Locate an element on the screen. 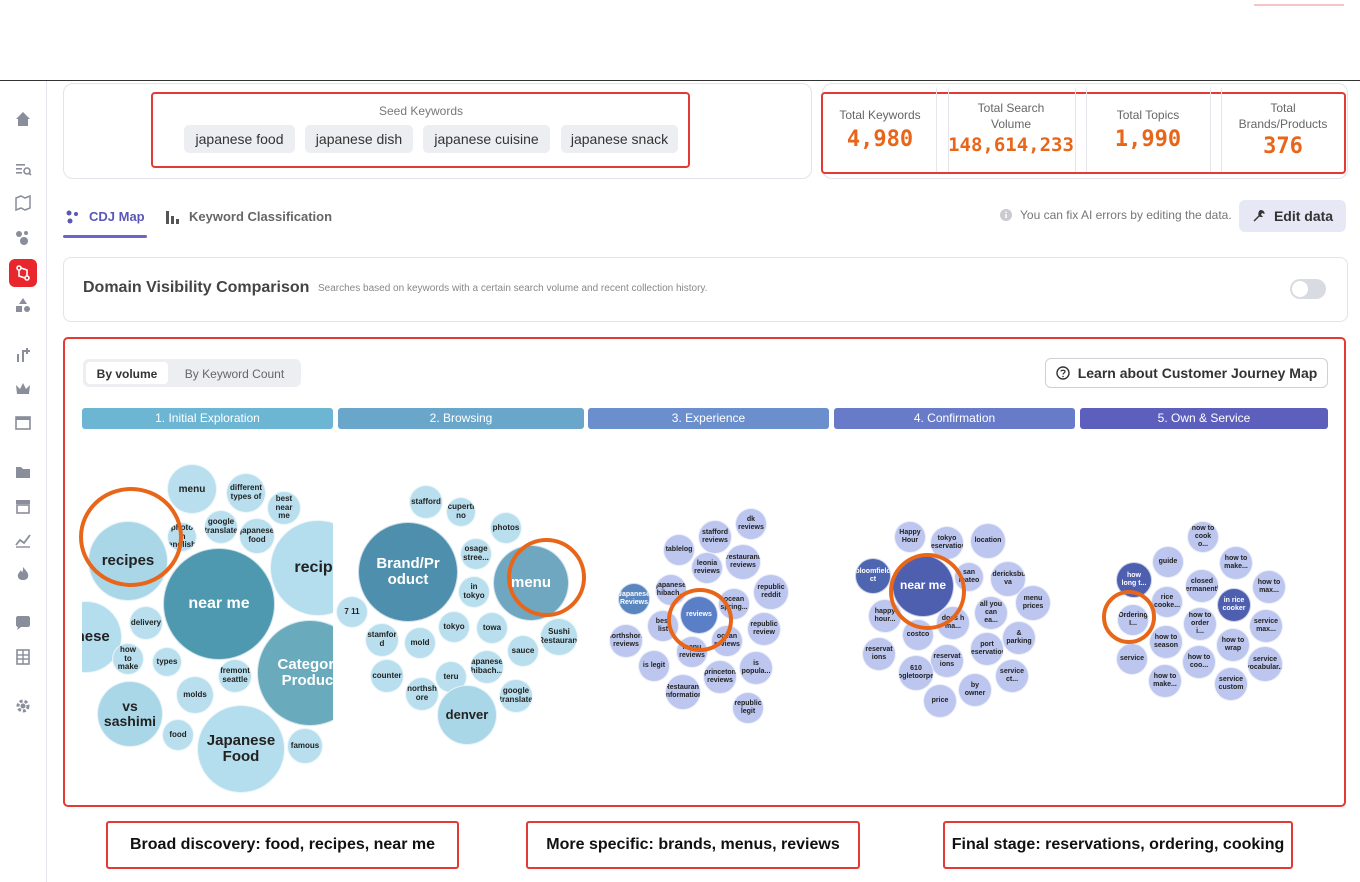  grid-icon is located at coordinates (23, 657).